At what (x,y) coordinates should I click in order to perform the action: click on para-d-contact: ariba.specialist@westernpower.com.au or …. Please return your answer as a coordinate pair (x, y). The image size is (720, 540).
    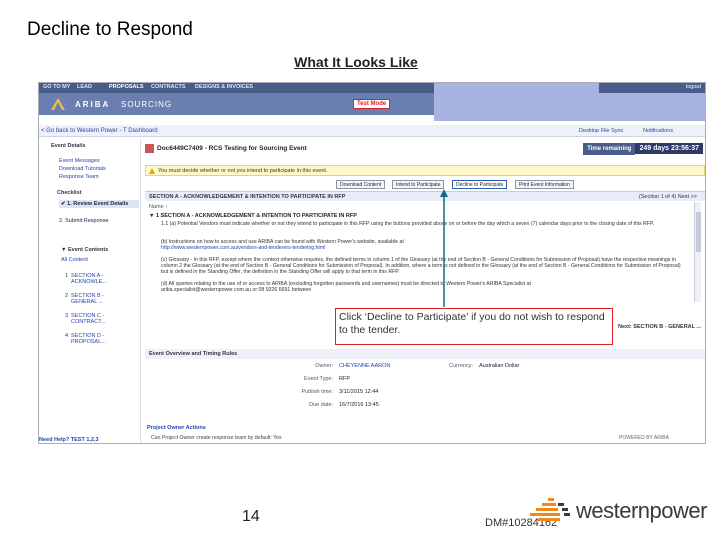
    Looking at the image, I should click on (236, 290).